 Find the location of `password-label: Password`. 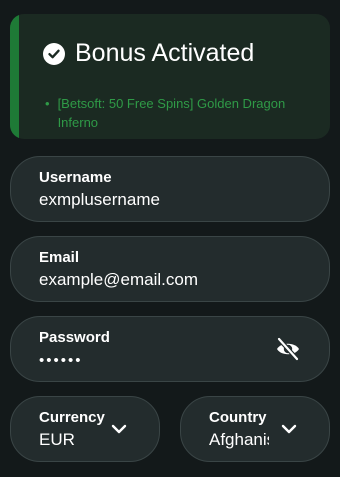

password-label: Password is located at coordinates (74, 337).